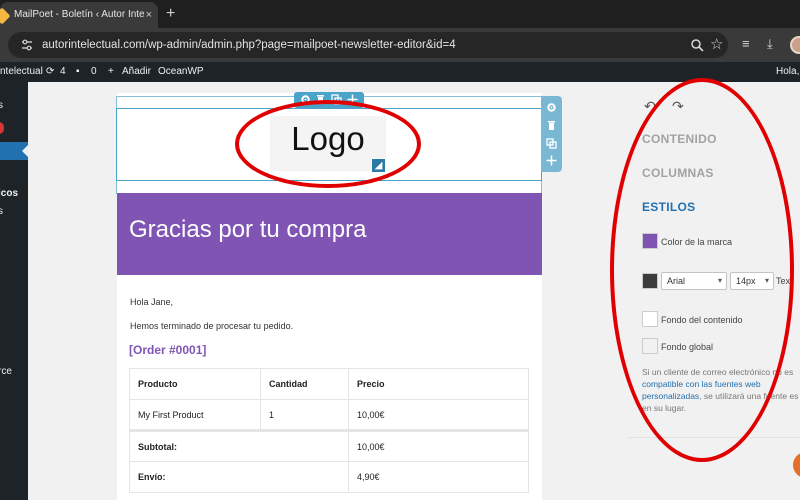  I want to click on comments-count: 0, so click(94, 72).